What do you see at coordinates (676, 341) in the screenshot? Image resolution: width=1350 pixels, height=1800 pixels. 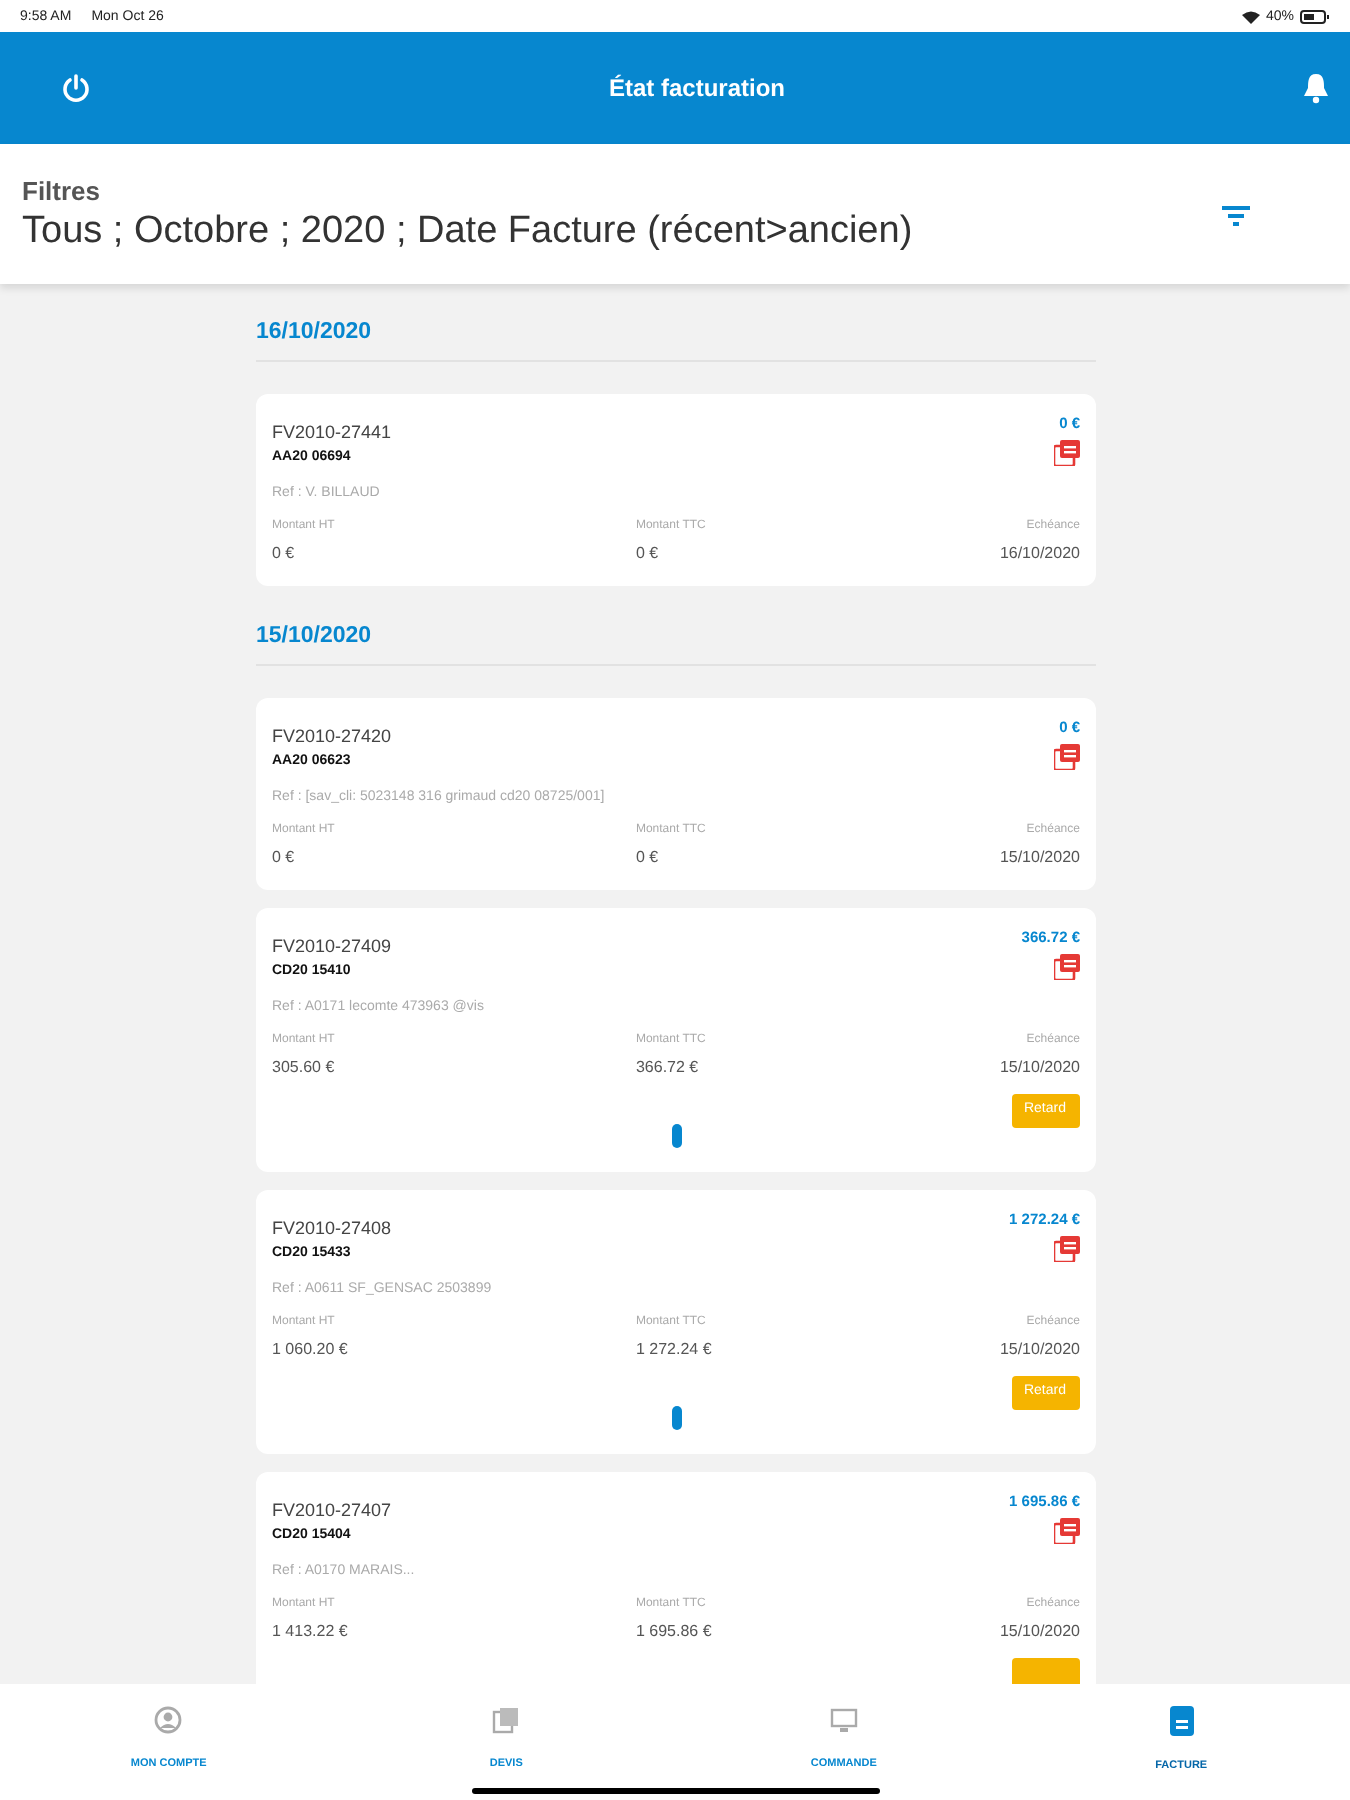 I see `section-date: 16/10/2020` at bounding box center [676, 341].